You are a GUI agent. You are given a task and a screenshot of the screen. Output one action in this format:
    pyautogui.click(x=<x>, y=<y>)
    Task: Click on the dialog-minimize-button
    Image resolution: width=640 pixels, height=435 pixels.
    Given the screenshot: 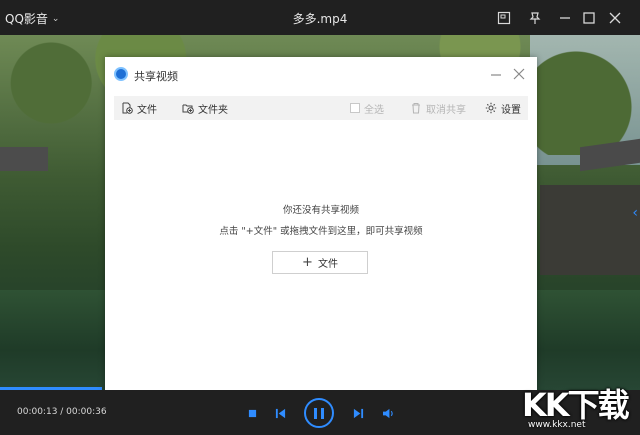 What is the action you would take?
    pyautogui.click(x=496, y=74)
    